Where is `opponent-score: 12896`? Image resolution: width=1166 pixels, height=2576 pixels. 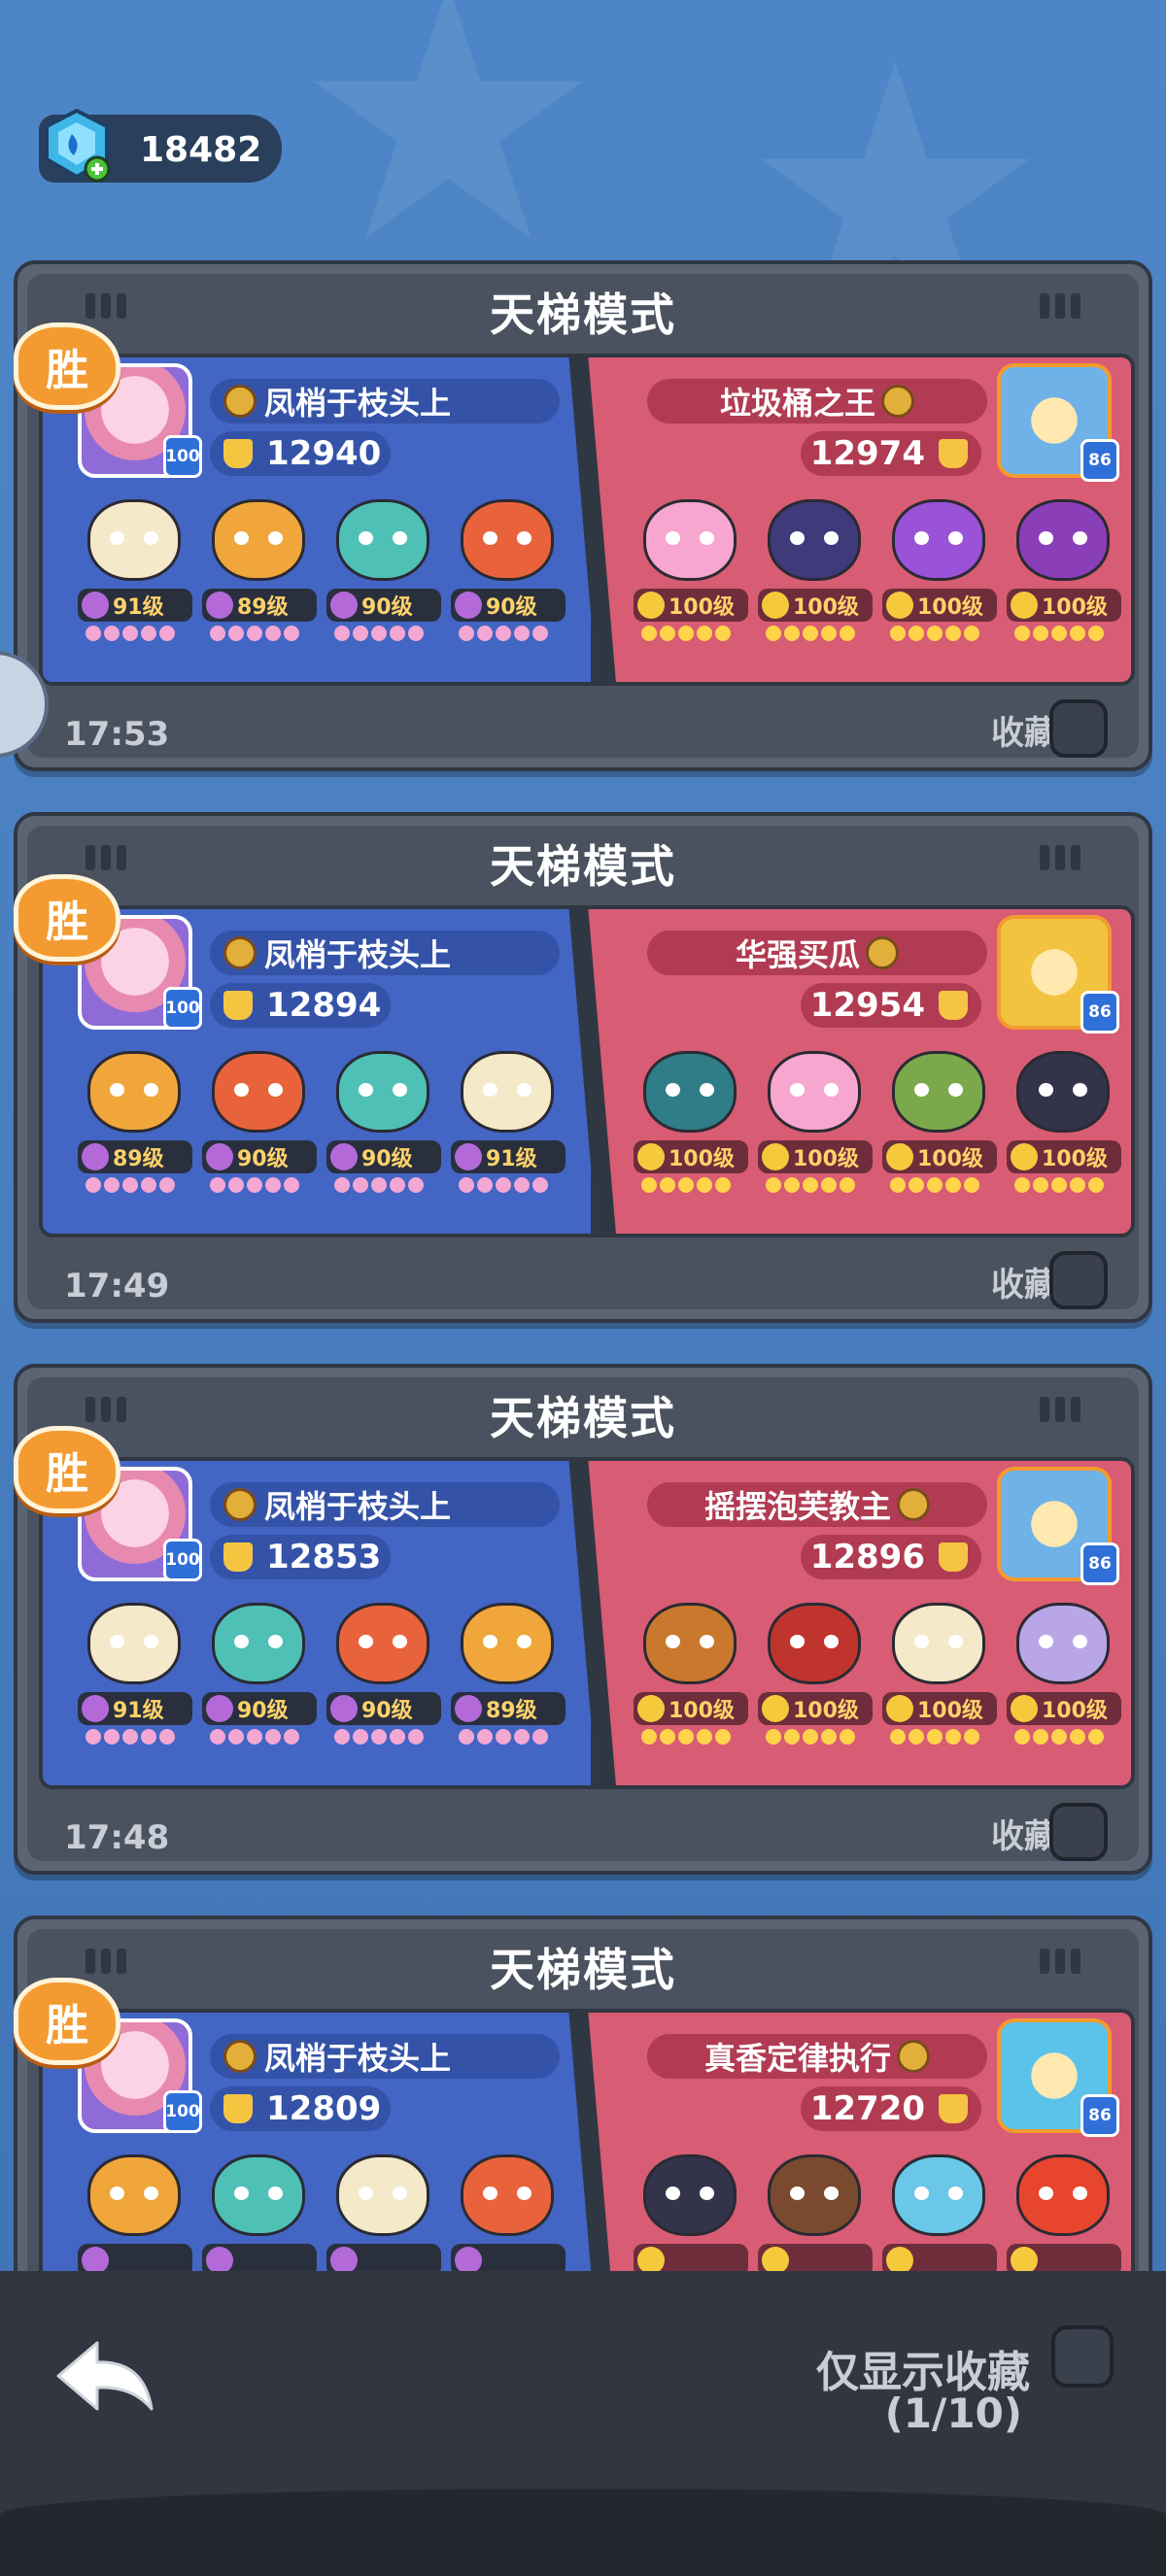
opponent-score: 12896 is located at coordinates (867, 1557).